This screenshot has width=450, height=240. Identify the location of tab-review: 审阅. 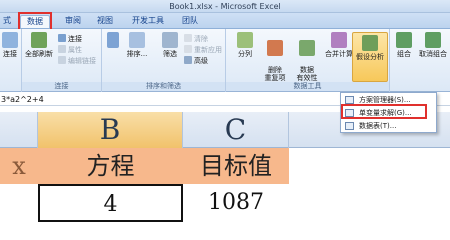
(73, 21).